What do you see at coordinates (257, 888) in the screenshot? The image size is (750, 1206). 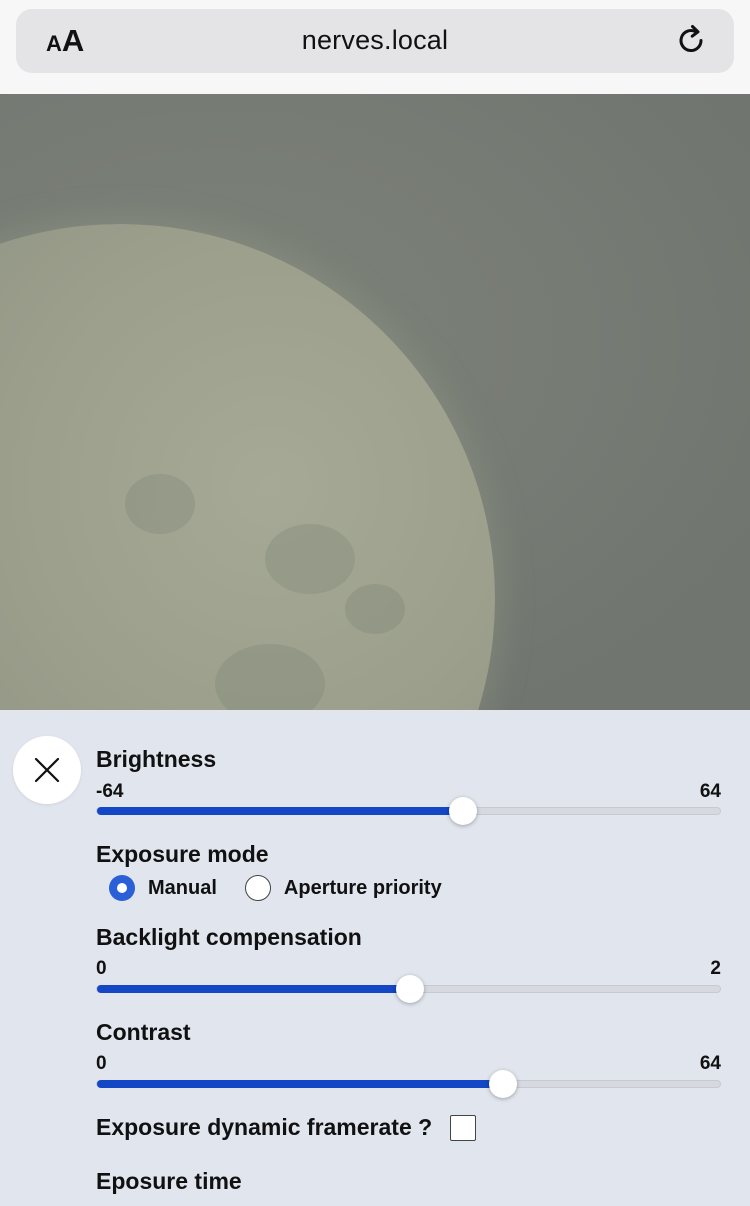 I see `aperture-priority-radio` at bounding box center [257, 888].